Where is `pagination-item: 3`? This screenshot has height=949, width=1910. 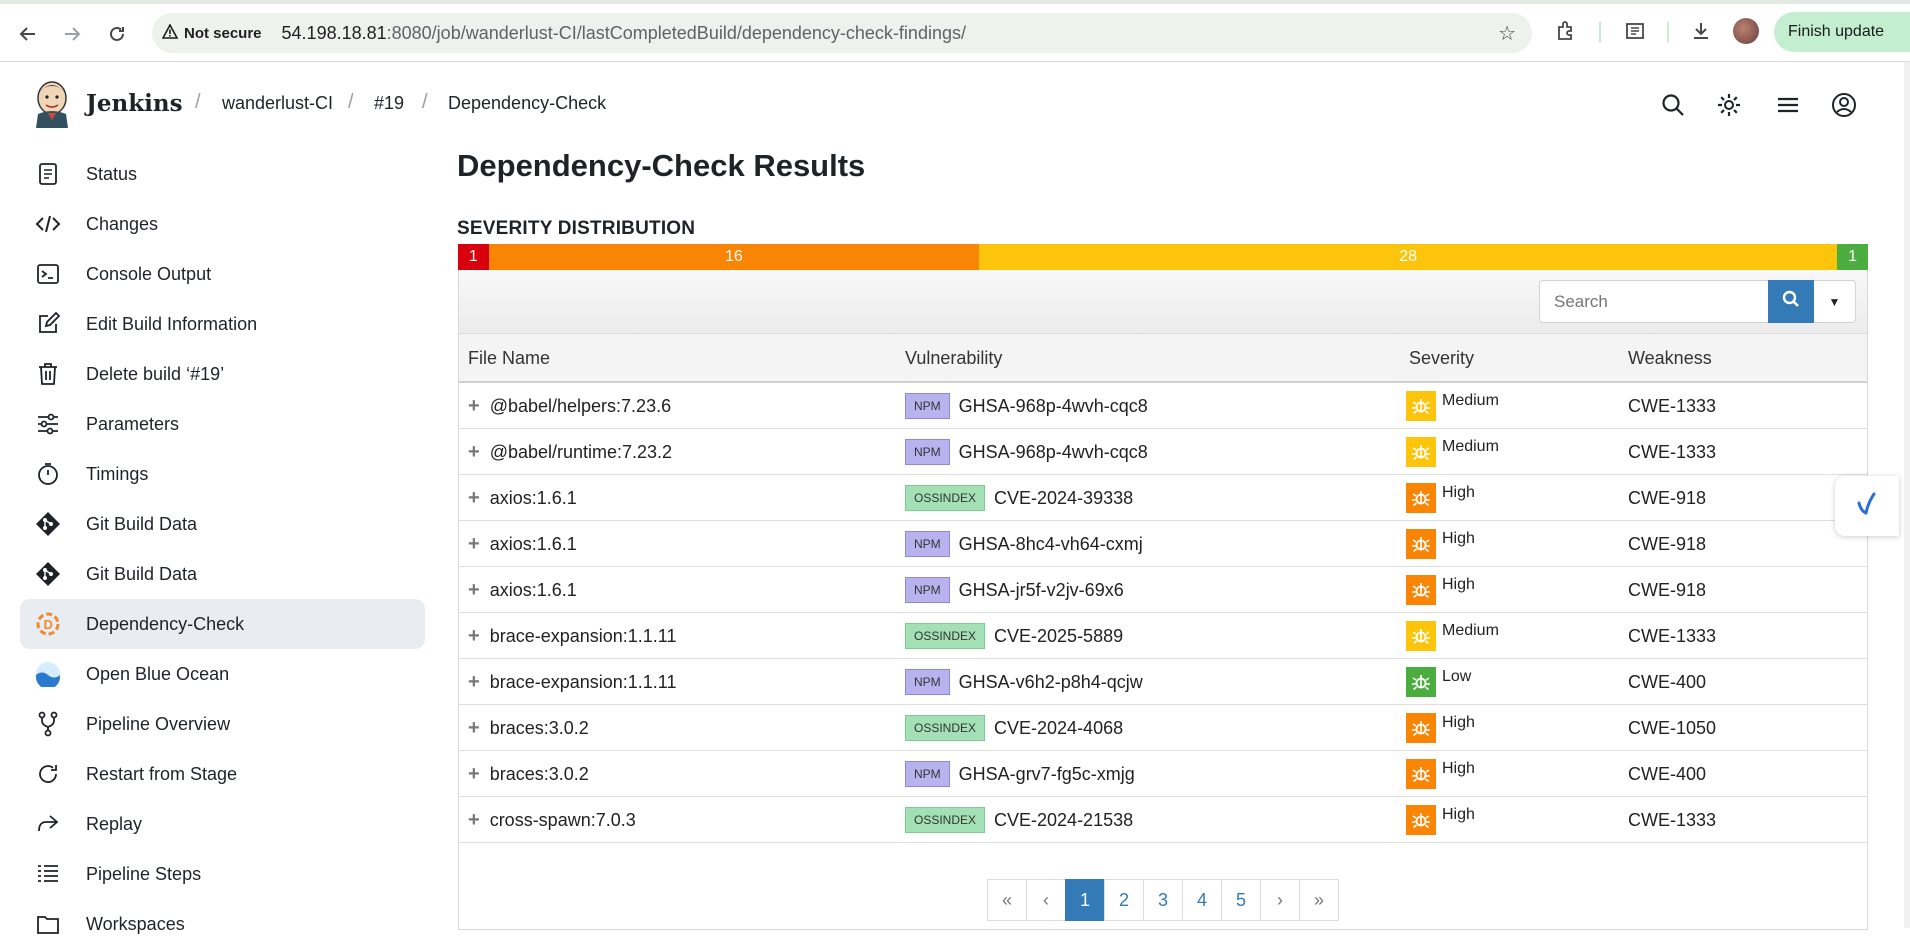
pagination-item: 3 is located at coordinates (1163, 900).